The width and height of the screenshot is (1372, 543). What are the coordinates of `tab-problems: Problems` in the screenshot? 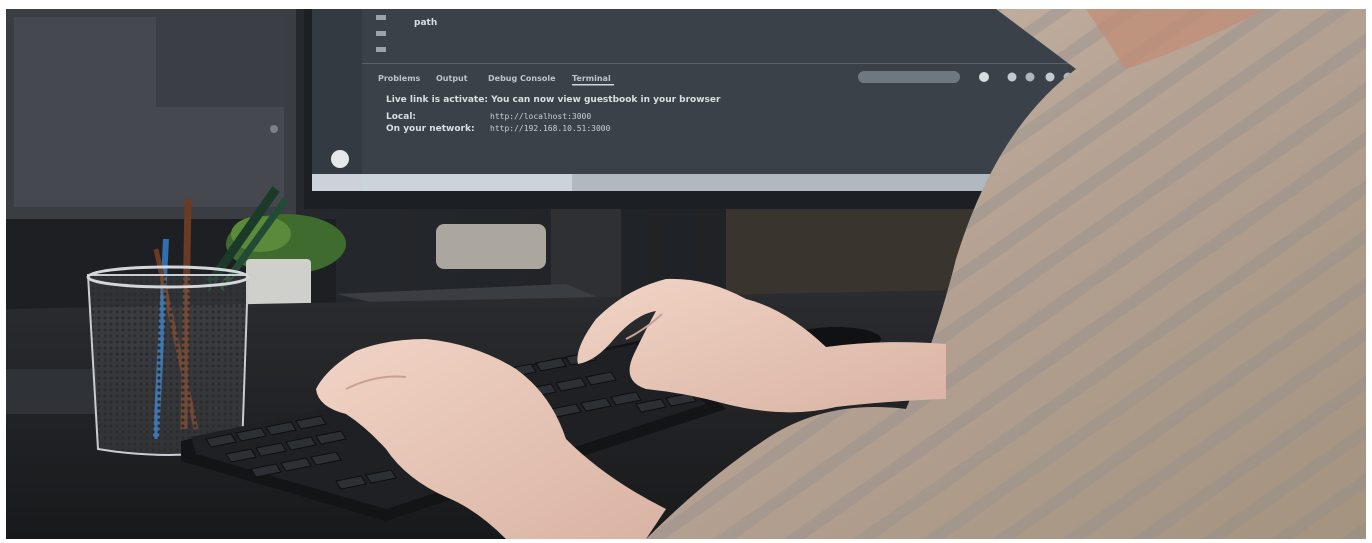 It's located at (399, 78).